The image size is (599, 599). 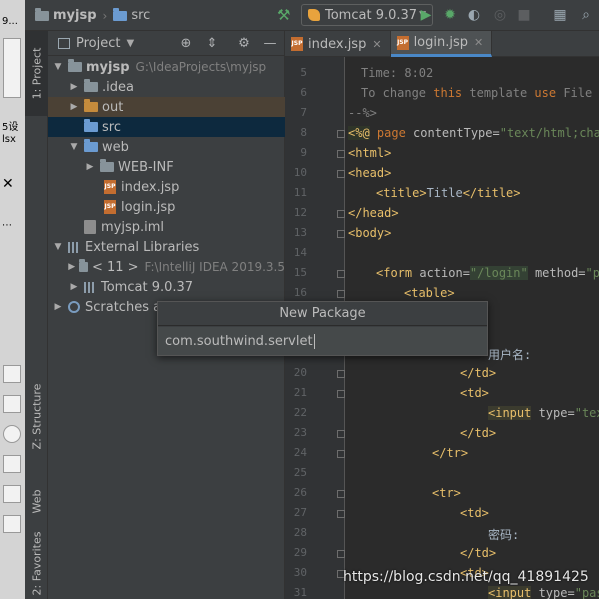 What do you see at coordinates (8, 184) in the screenshot?
I see `close-icon: ✕` at bounding box center [8, 184].